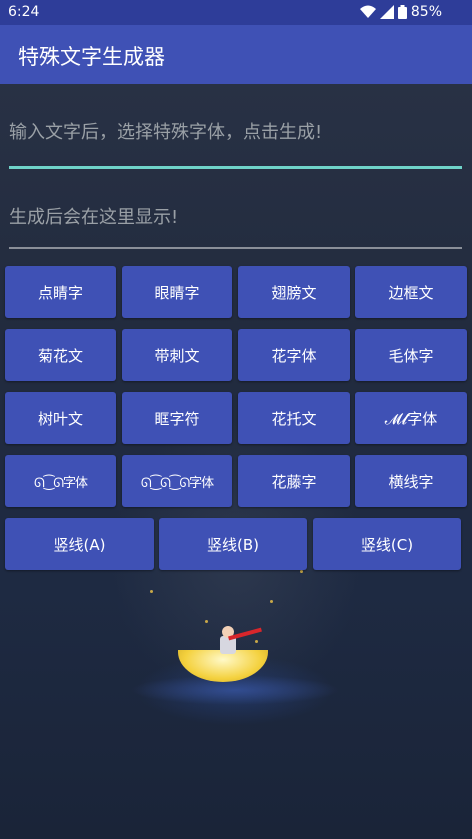 The height and width of the screenshot is (839, 472). I want to click on vertical-line-c-button: 竖线(C), so click(387, 544).